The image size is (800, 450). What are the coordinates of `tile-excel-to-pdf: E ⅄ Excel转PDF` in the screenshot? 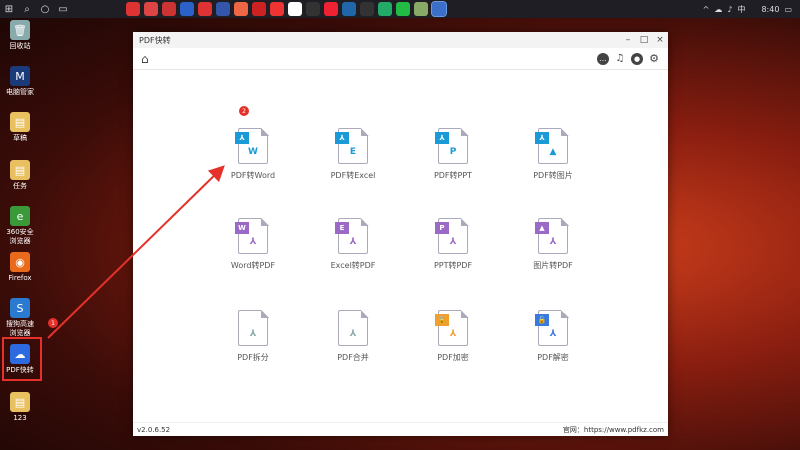 It's located at (353, 244).